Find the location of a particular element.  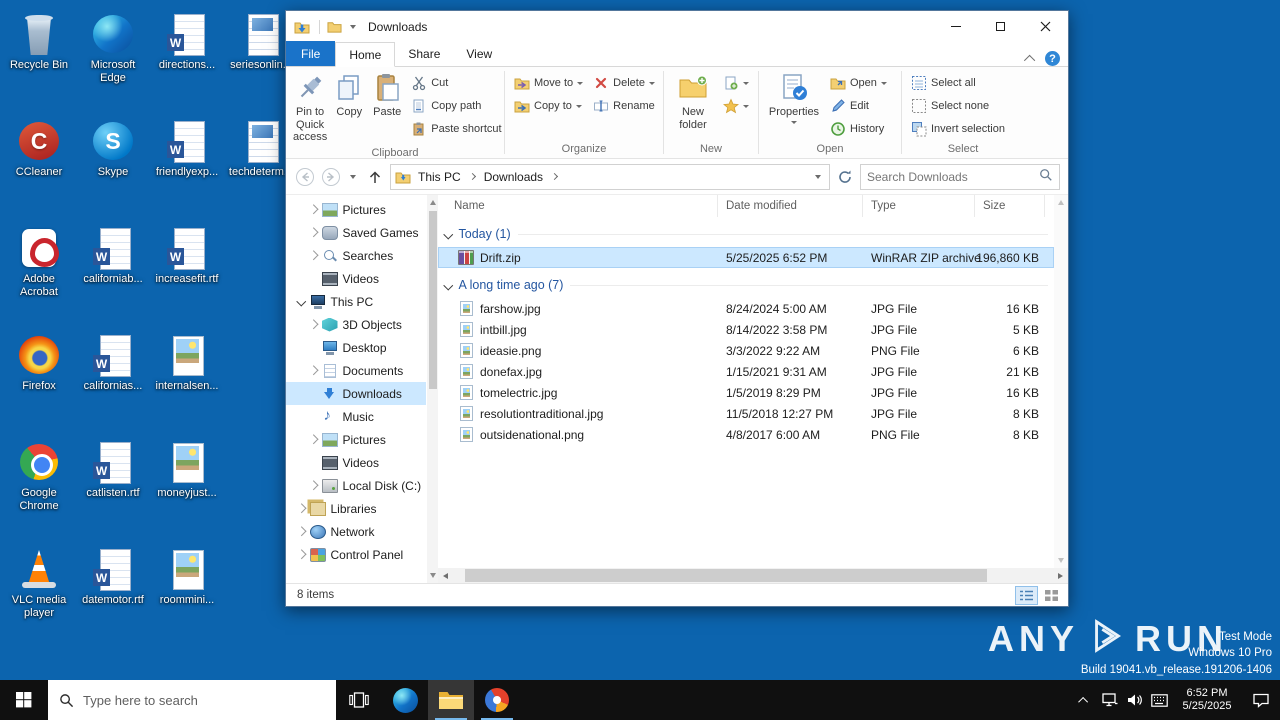

invert-selection-button: Invert selection is located at coordinates (958, 129).